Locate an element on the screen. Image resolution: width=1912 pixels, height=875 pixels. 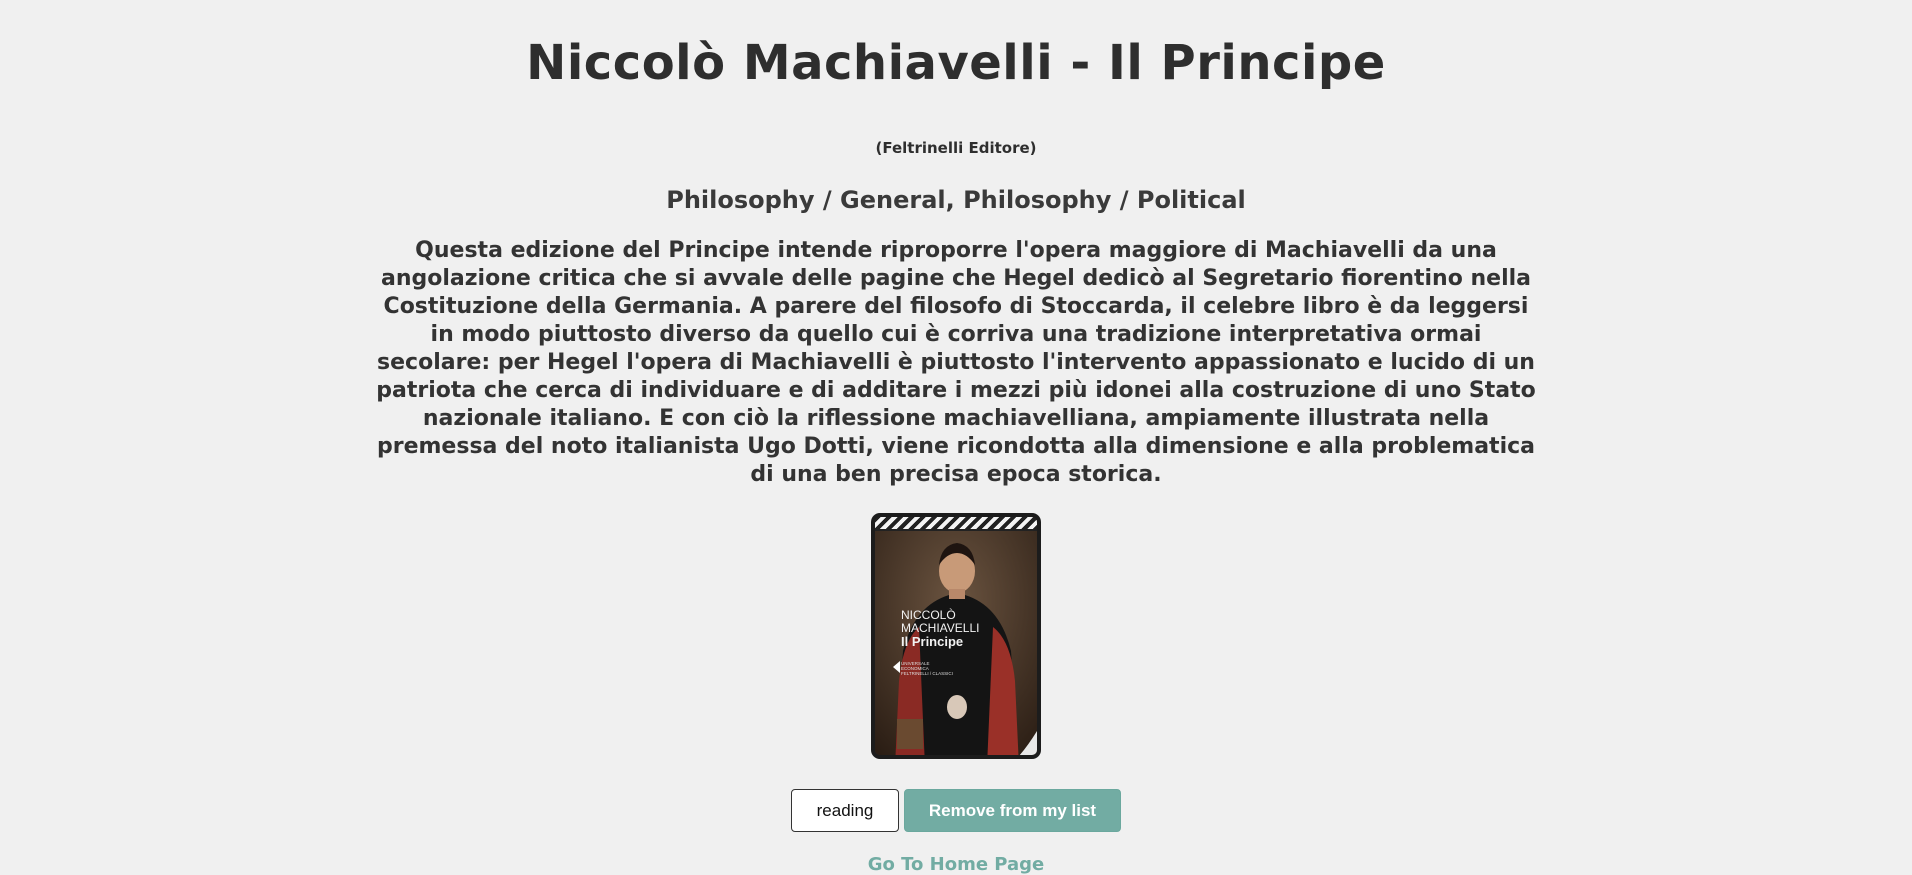
cover-stripe is located at coordinates (956, 524).